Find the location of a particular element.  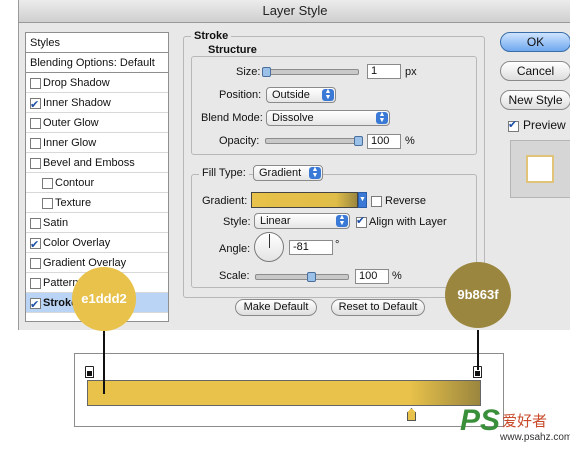

style-item-drop-shadow: Drop Shadow is located at coordinates (97, 83).